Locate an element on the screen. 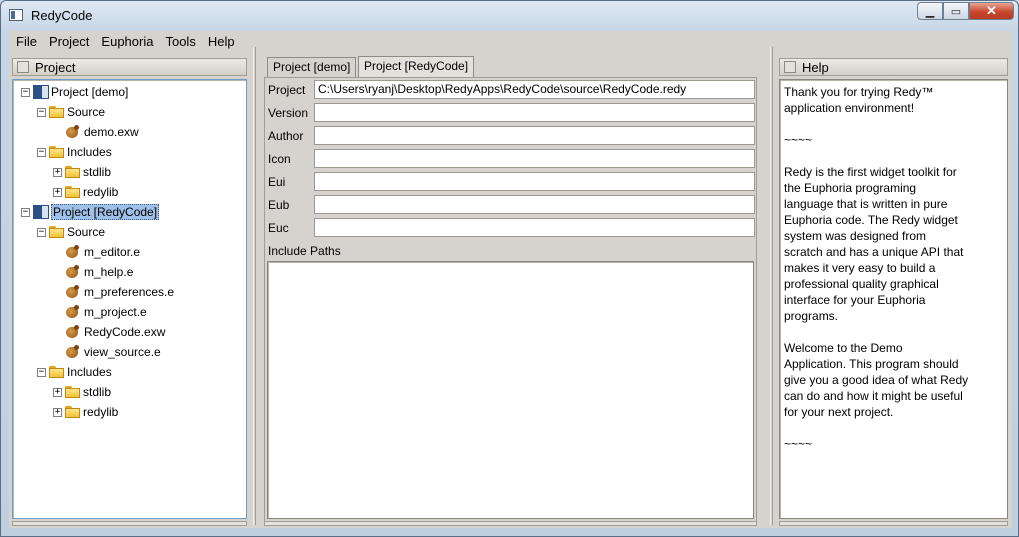  maximize-button: ▭ is located at coordinates (956, 11).